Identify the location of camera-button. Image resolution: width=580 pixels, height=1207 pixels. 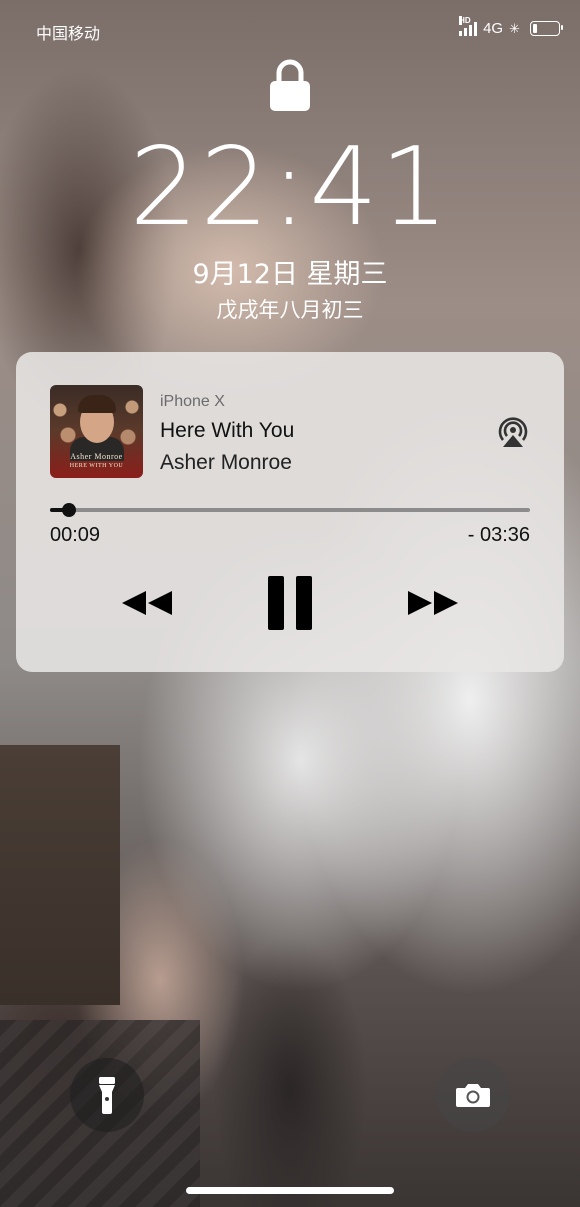
(473, 1095).